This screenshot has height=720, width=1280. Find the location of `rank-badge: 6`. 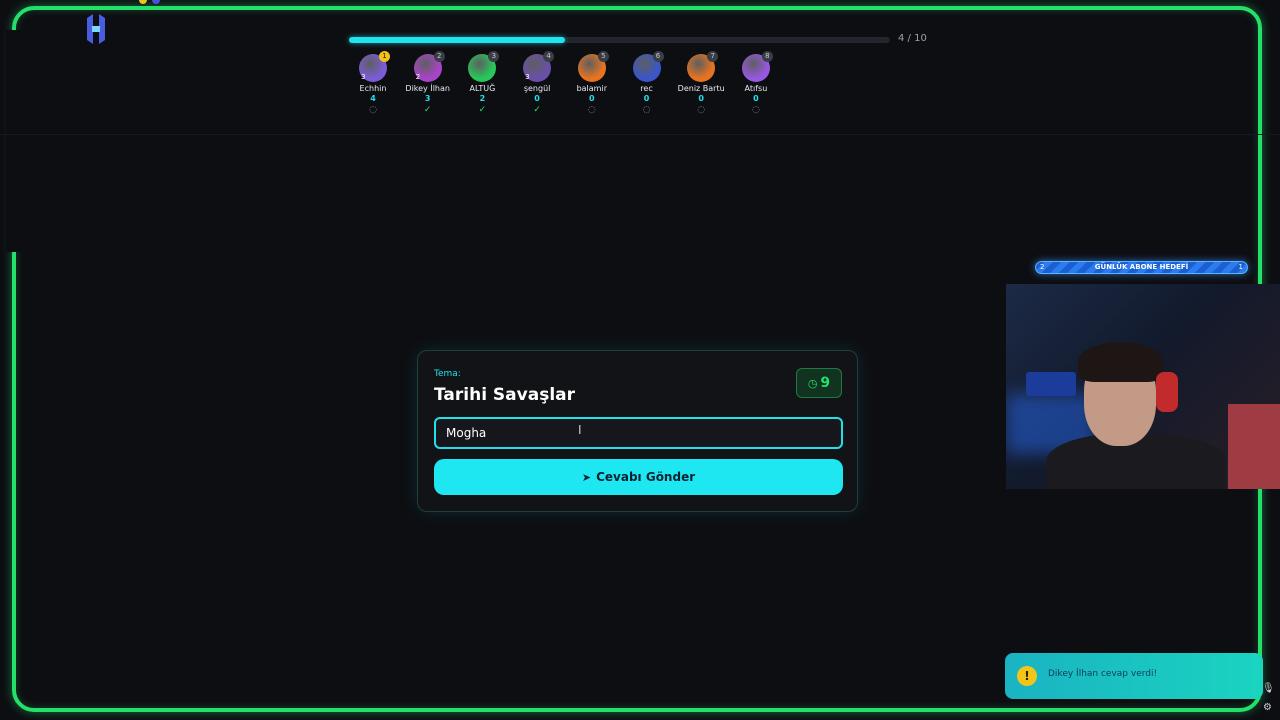

rank-badge: 6 is located at coordinates (658, 56).